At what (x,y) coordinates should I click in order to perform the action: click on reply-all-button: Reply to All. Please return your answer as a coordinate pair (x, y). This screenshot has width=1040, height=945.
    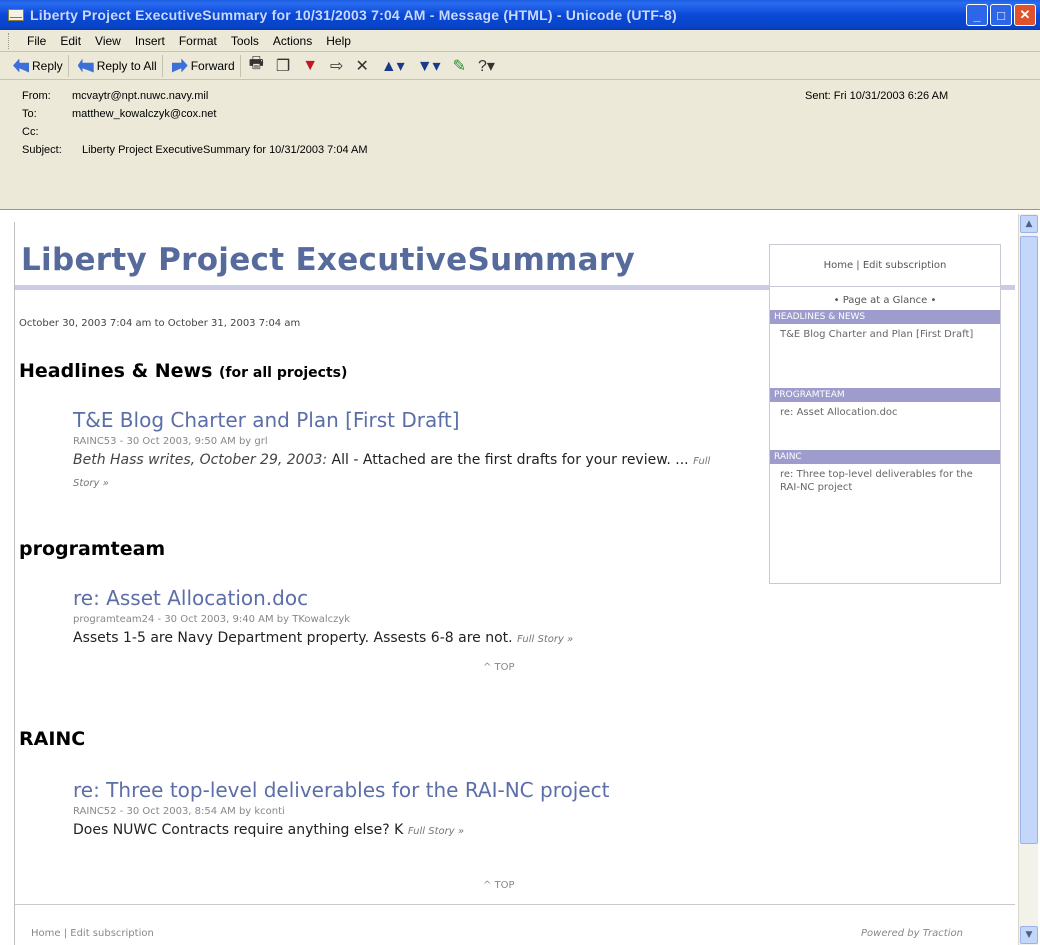
    Looking at the image, I should click on (118, 65).